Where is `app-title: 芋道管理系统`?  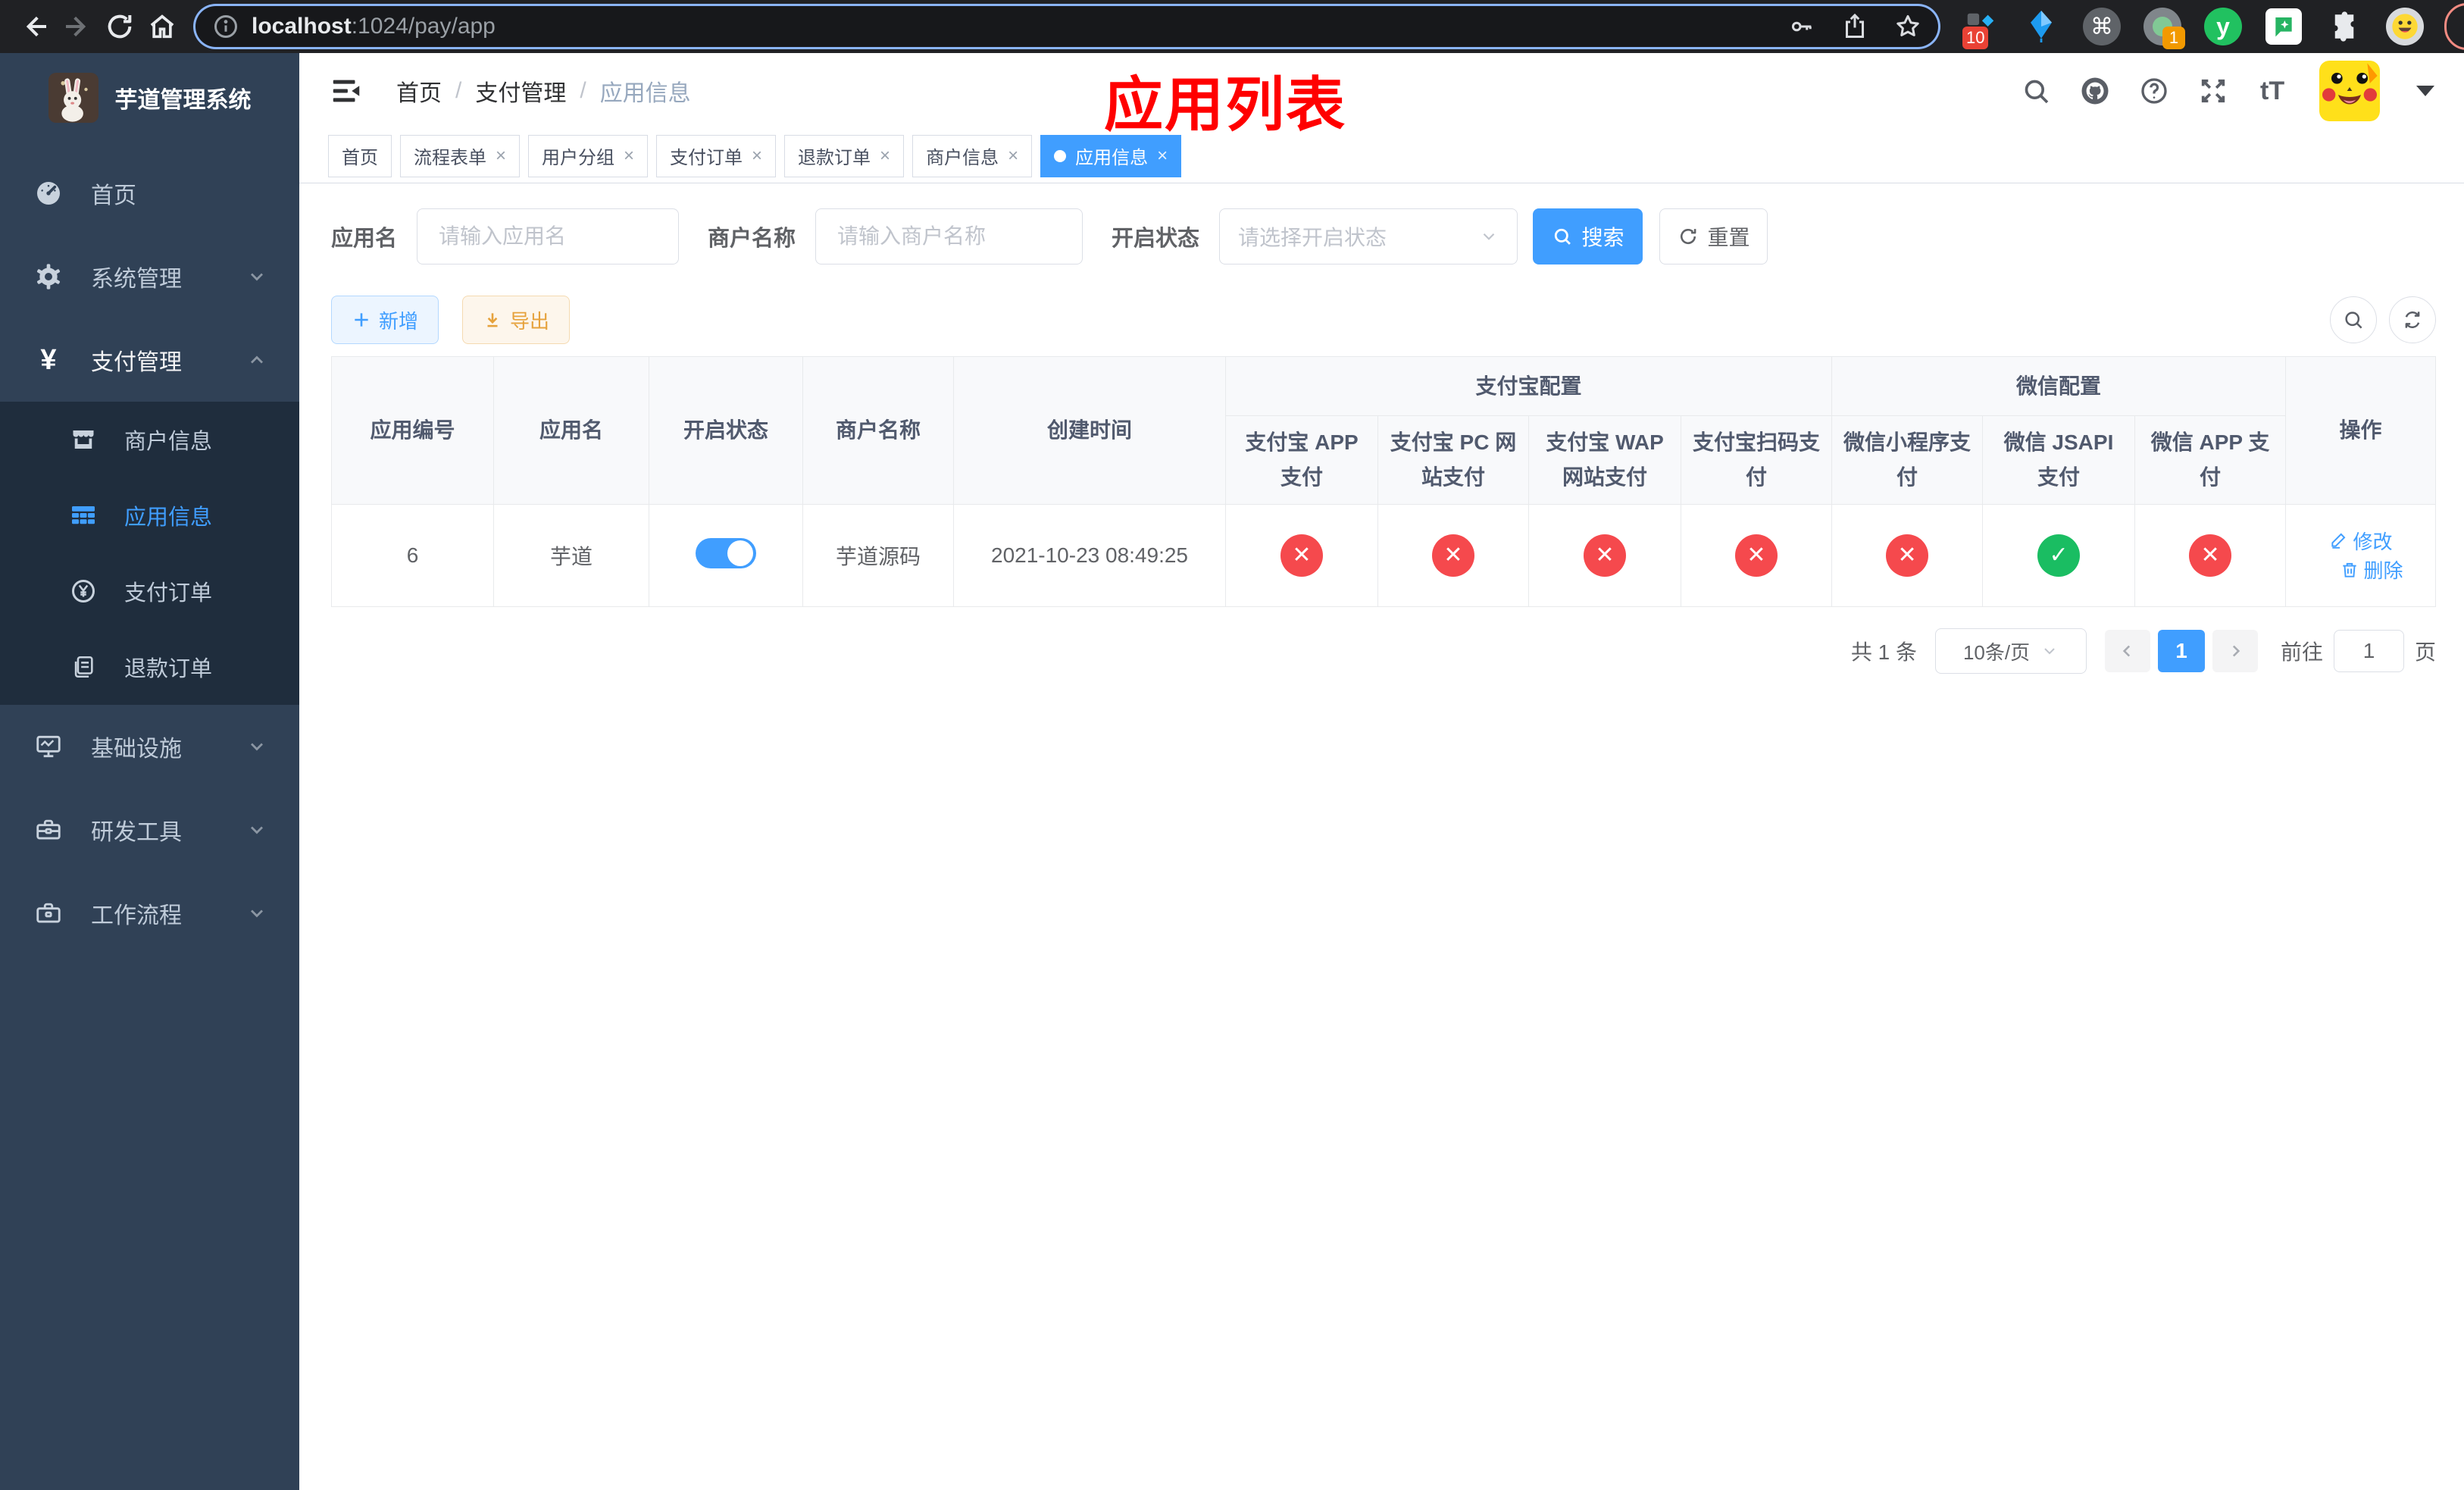
app-title: 芋道管理系统 is located at coordinates (183, 101).